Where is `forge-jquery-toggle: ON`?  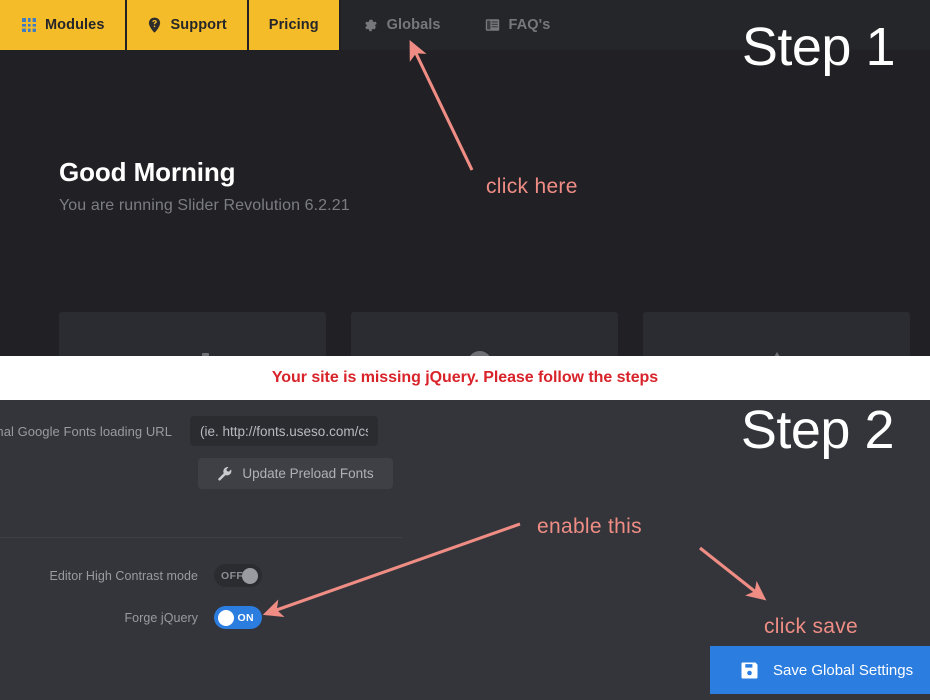
forge-jquery-toggle: ON is located at coordinates (238, 617).